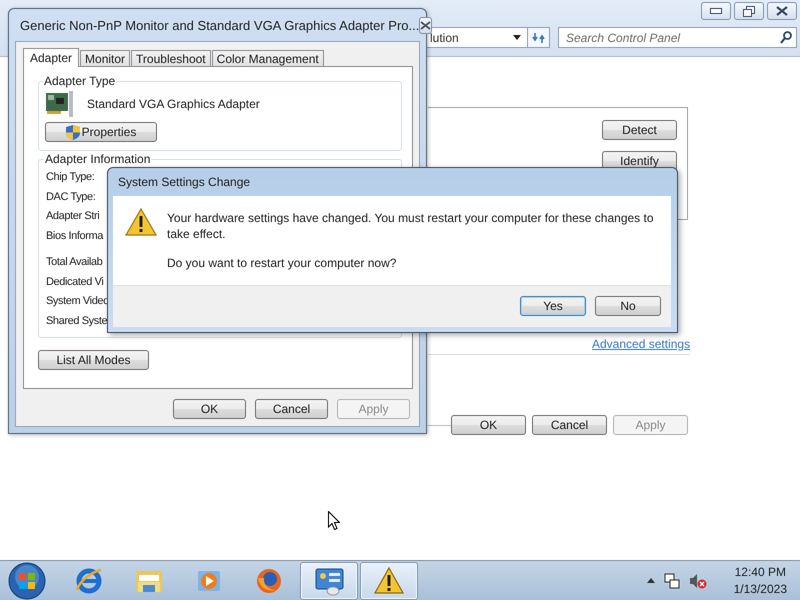 The image size is (800, 600). Describe the element at coordinates (334, 520) in the screenshot. I see `mouse-cursor-icon` at that location.